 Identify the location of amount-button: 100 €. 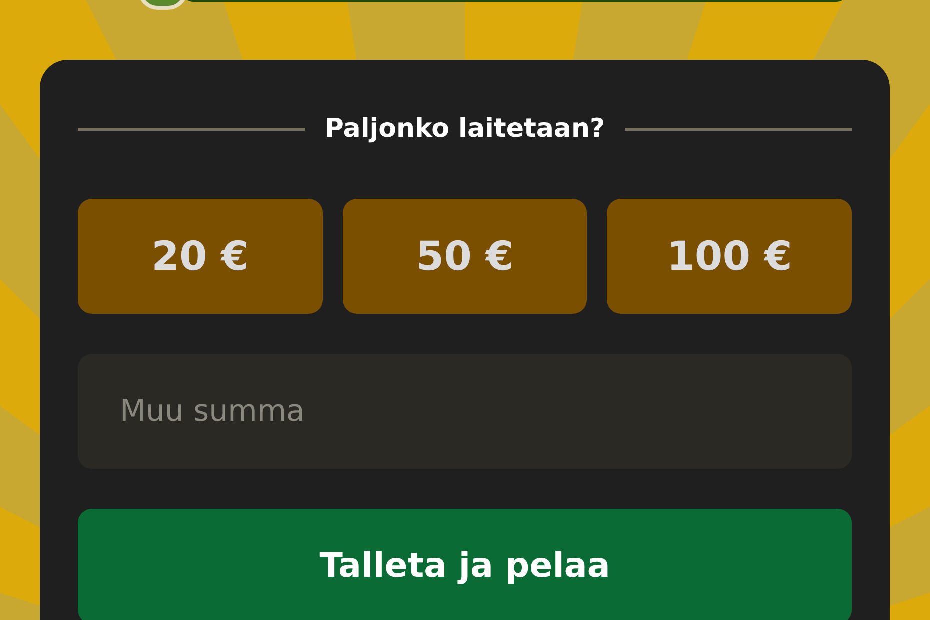
(729, 256).